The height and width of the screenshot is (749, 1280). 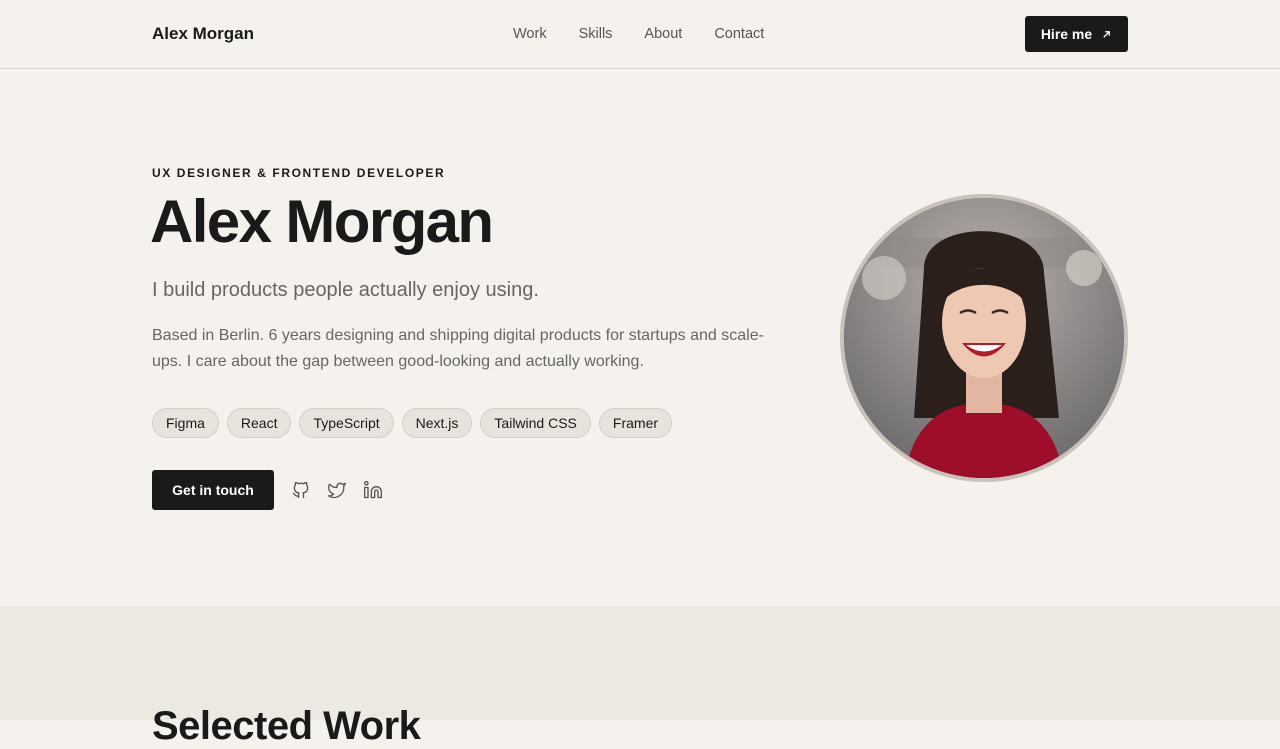 I want to click on nav-link-work: Work, so click(x=530, y=34).